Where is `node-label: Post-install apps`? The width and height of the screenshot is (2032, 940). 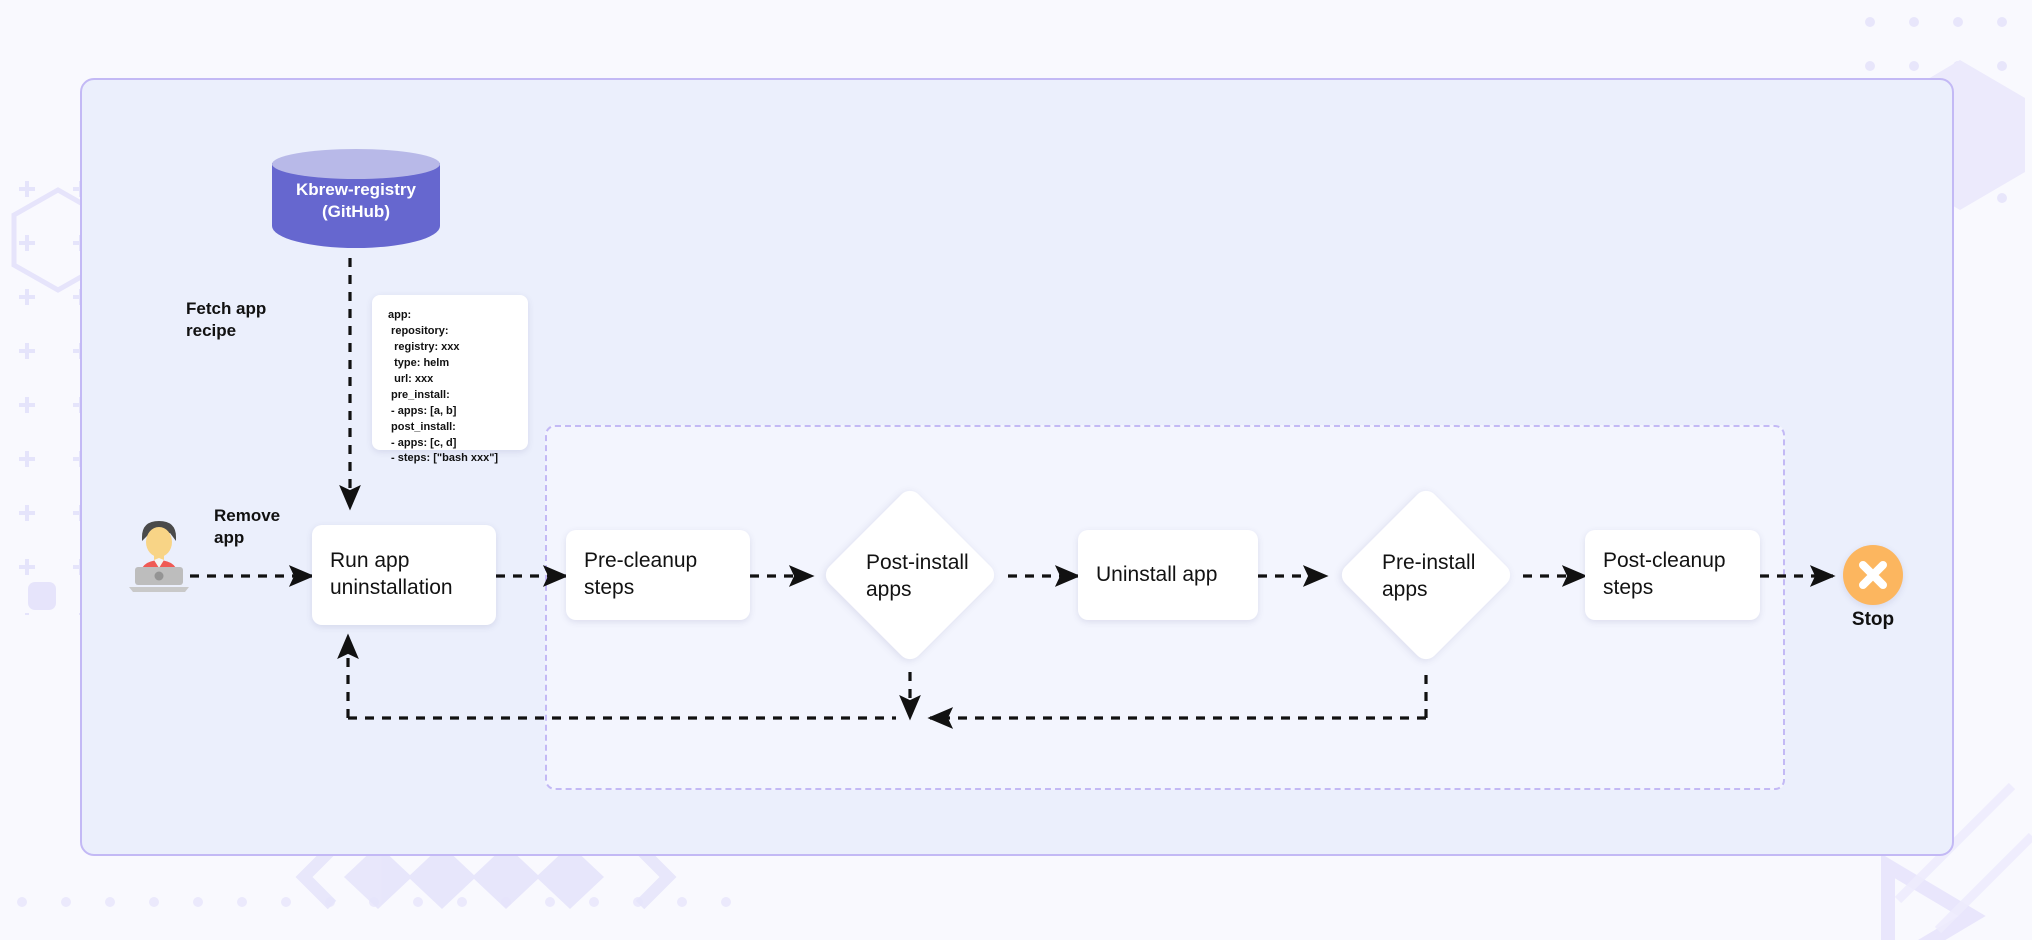 node-label: Post-install apps is located at coordinates (917, 576).